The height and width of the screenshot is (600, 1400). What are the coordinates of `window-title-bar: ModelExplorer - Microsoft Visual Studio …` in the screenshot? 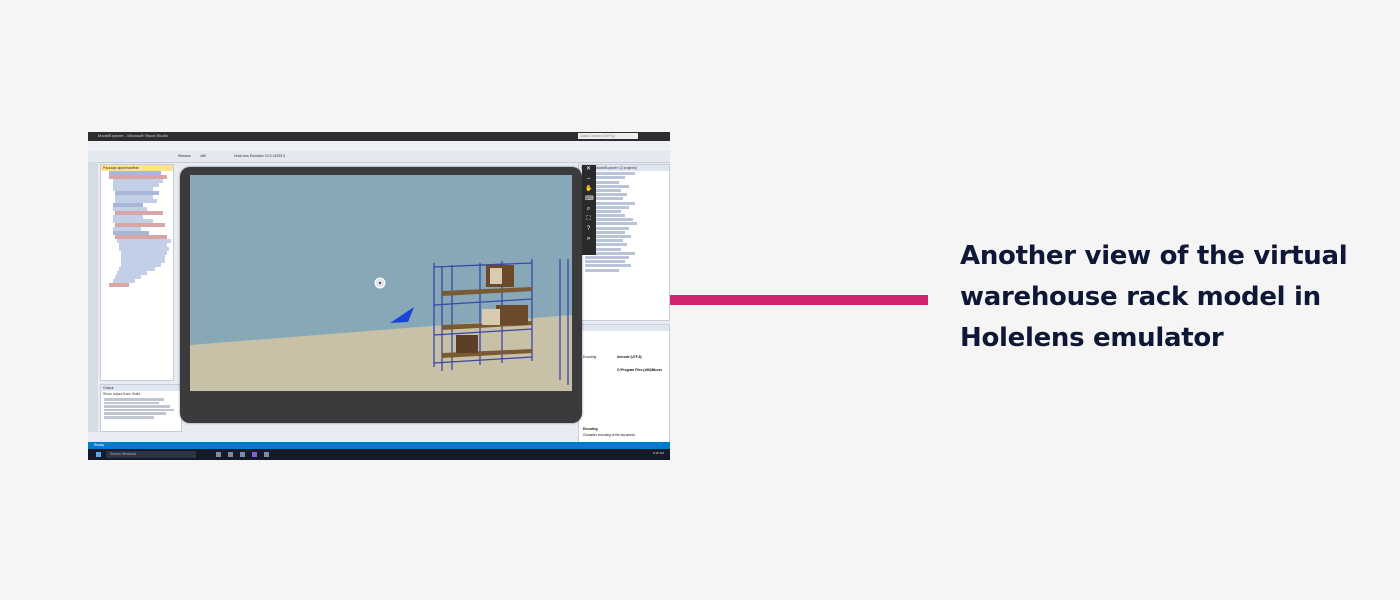 It's located at (379, 136).